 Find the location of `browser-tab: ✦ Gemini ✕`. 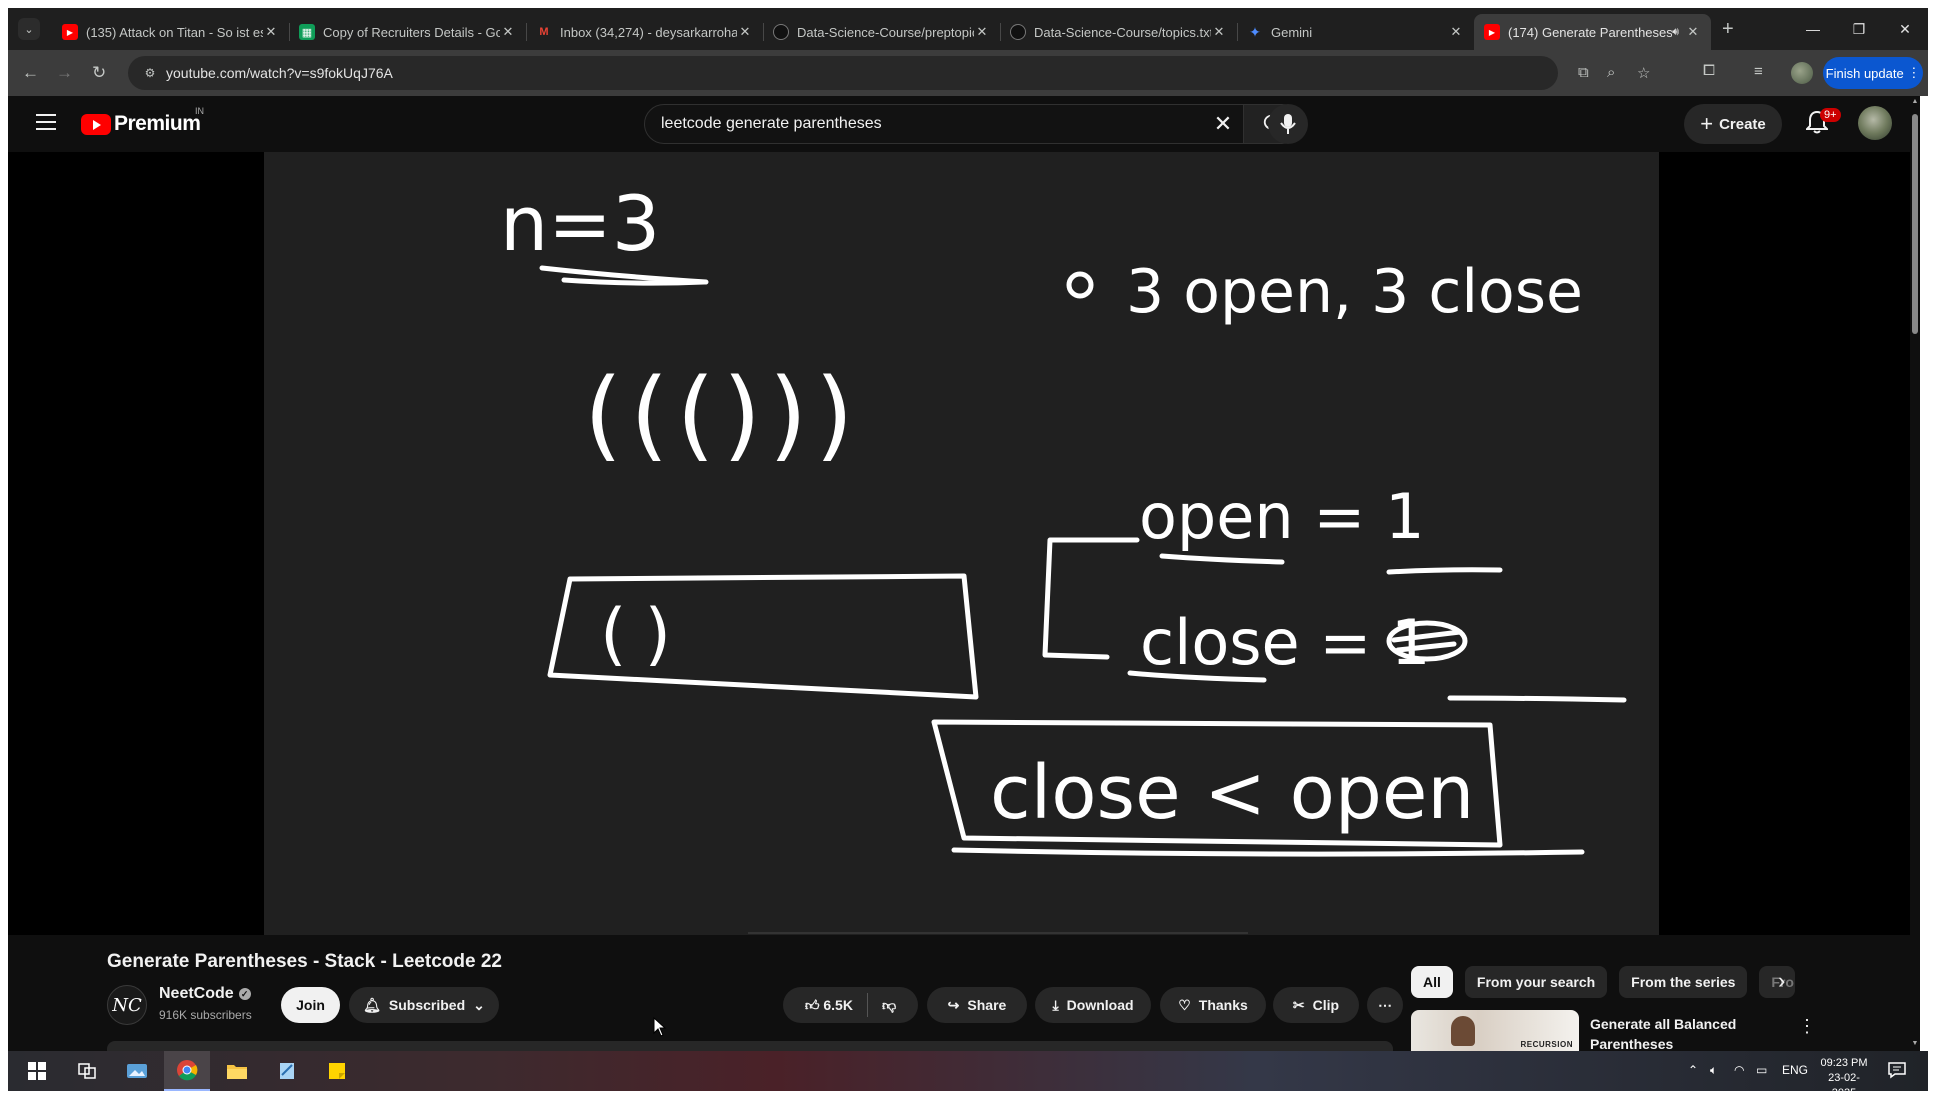

browser-tab: ✦ Gemini ✕ is located at coordinates (1355, 32).